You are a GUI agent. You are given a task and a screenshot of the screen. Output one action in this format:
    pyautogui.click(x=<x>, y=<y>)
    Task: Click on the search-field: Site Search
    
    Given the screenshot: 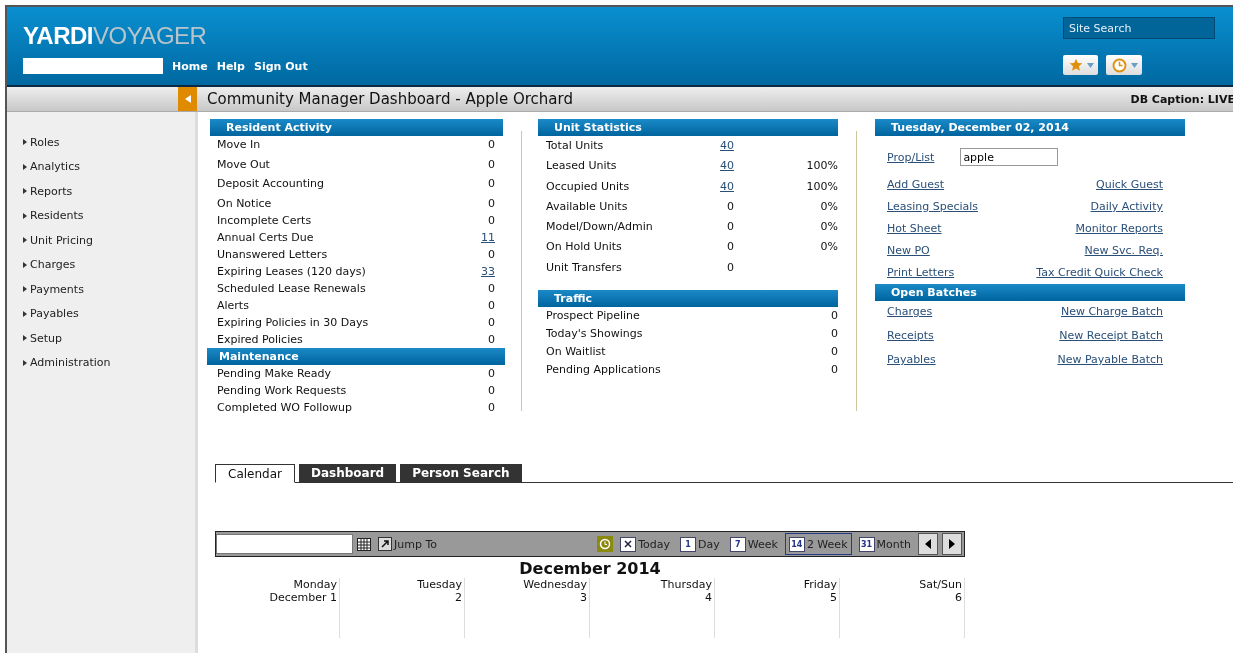 What is the action you would take?
    pyautogui.click(x=1139, y=28)
    